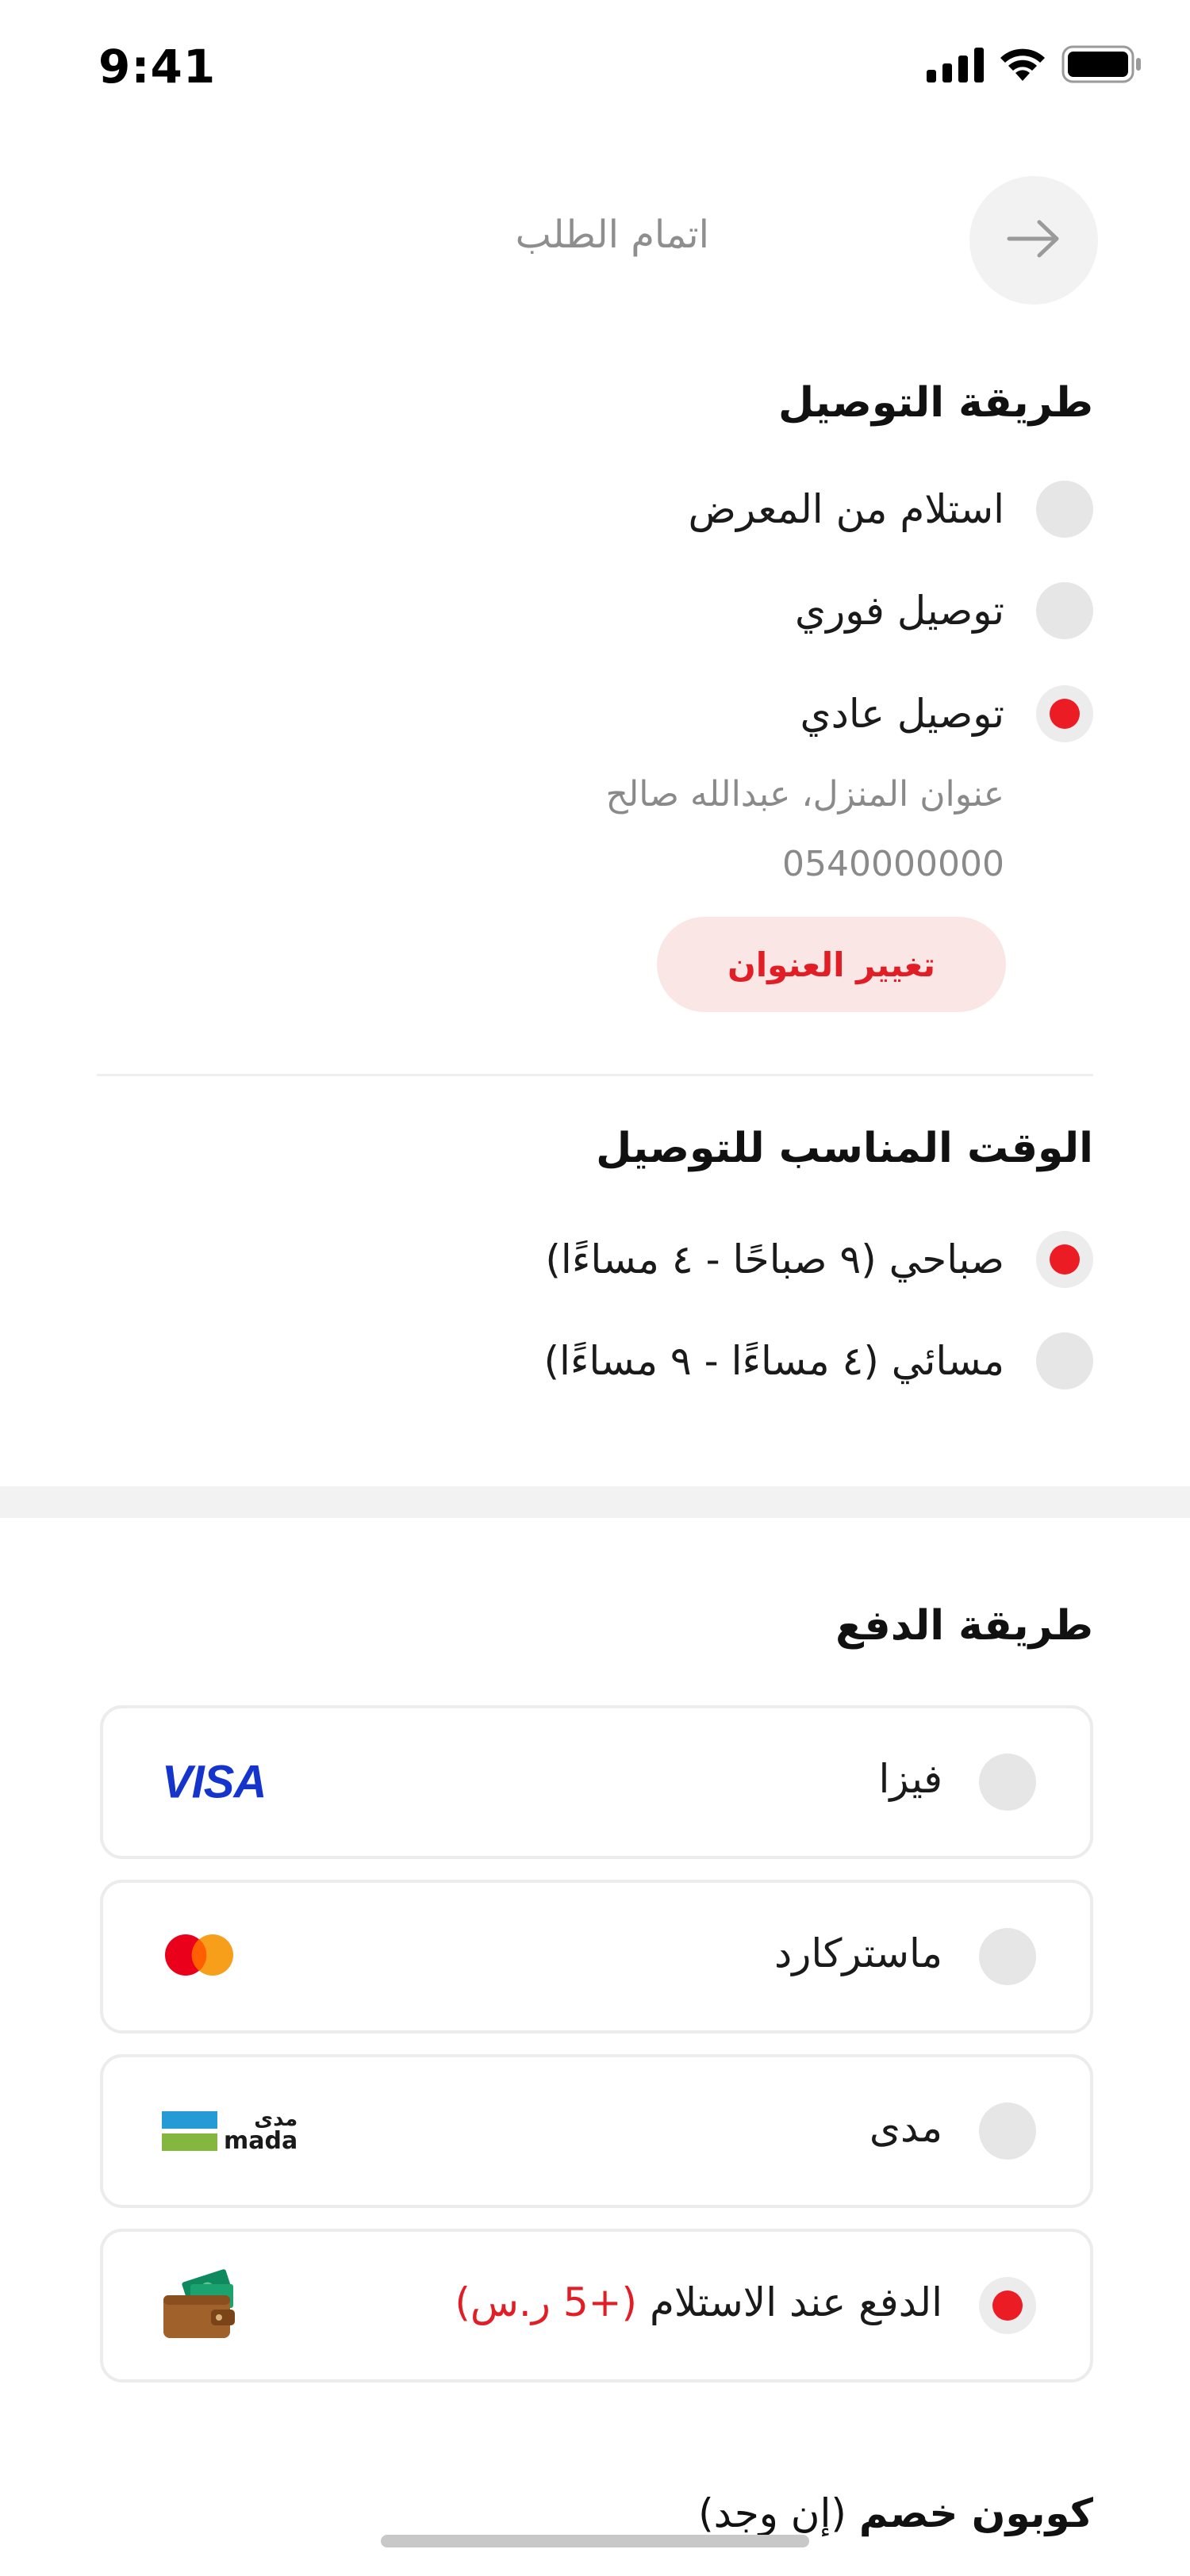 The width and height of the screenshot is (1190, 2576). Describe the element at coordinates (795, 2302) in the screenshot. I see `payment-option-label-text: الدفع عند الاستلام` at that location.